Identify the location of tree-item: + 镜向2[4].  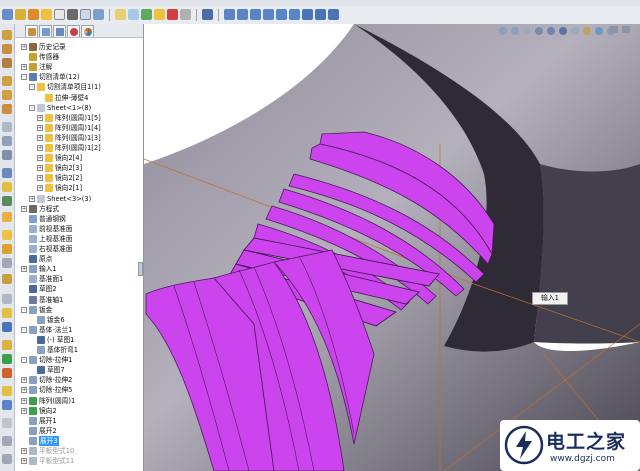
(59, 158).